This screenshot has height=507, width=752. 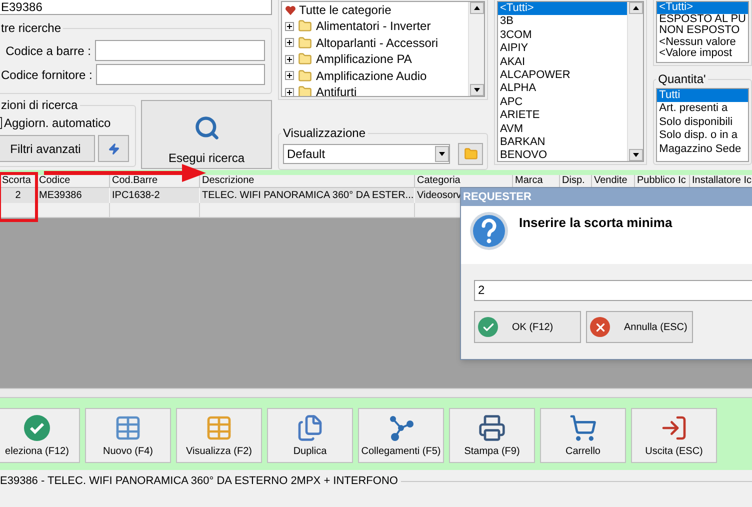 I want to click on list-item: <Valore impost, so click(x=702, y=54).